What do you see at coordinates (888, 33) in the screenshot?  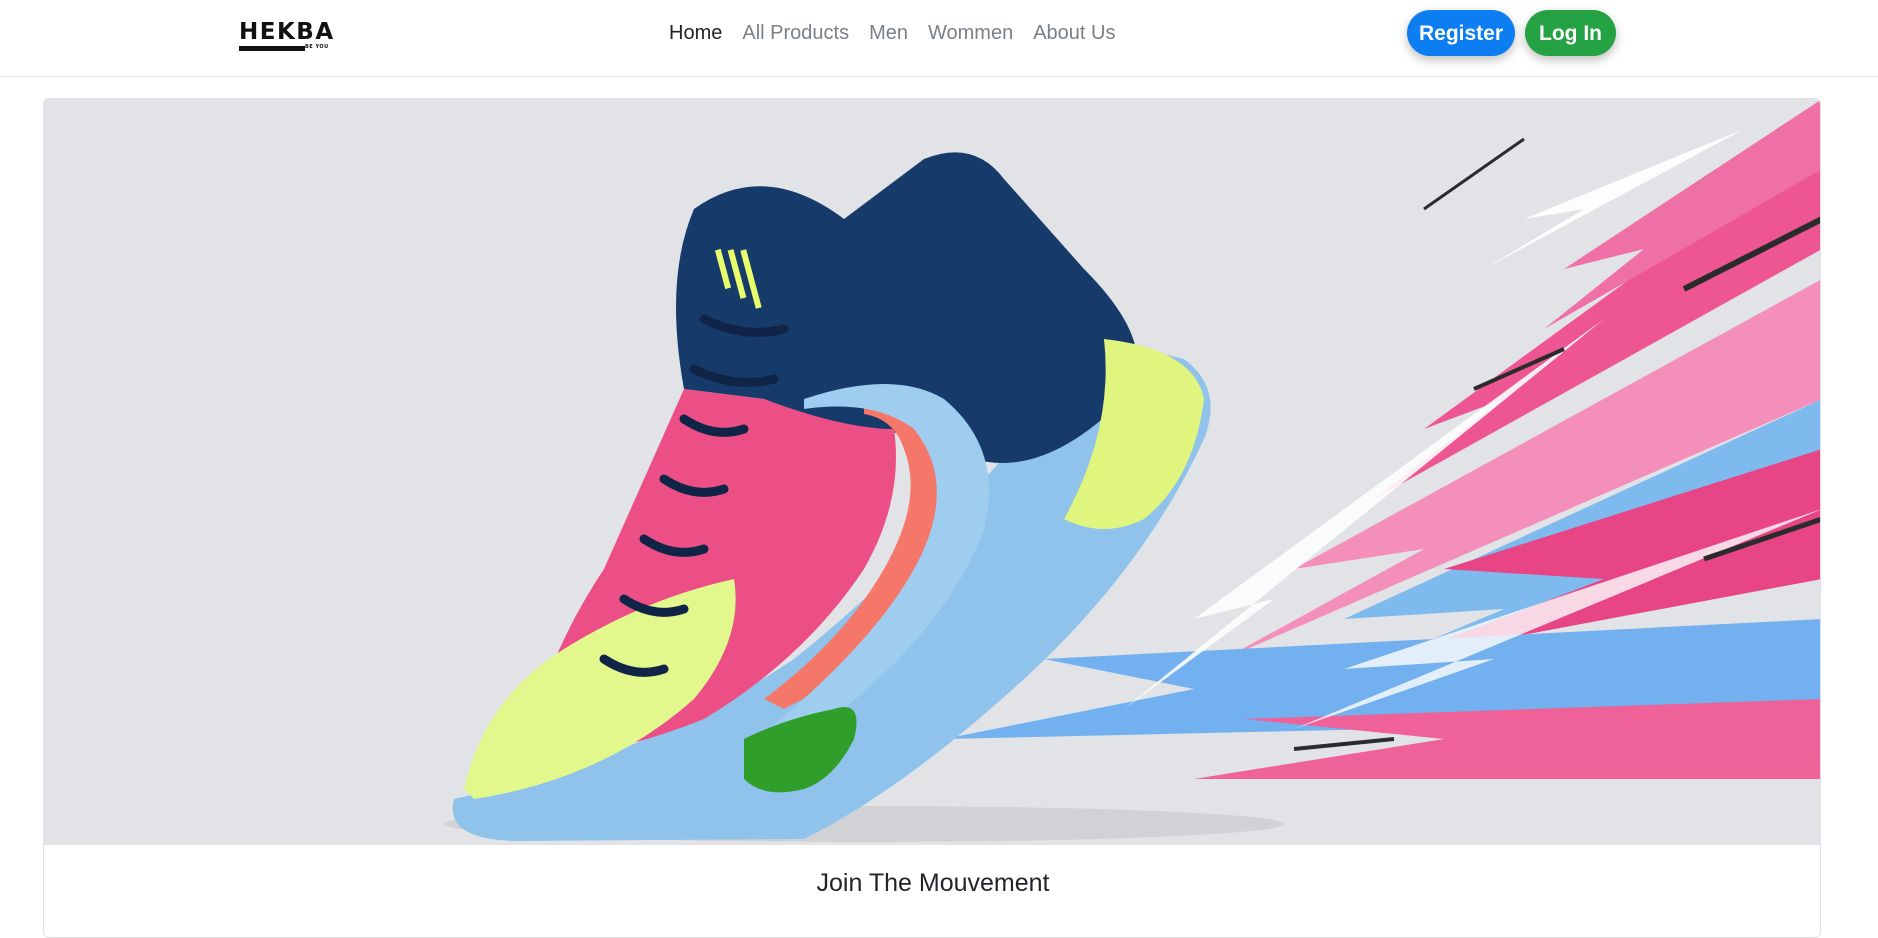 I see `nav-link-men: Men` at bounding box center [888, 33].